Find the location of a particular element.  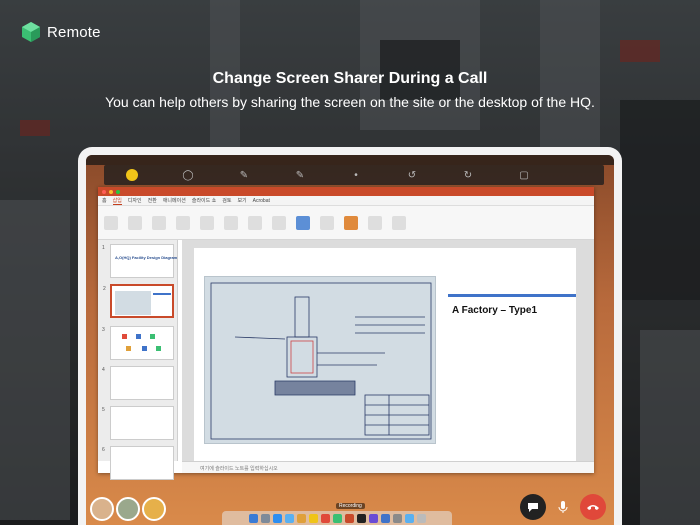

tab-slideshow: 슬라이드 쇼 is located at coordinates (204, 200).